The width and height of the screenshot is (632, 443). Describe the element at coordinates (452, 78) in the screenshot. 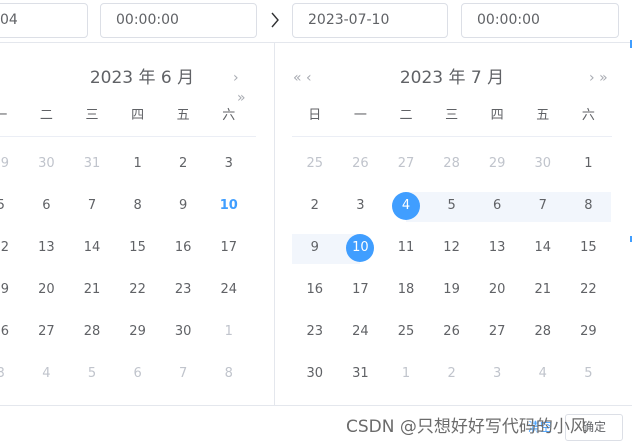

I see `right-calendar-title: 2023 年 7 月` at that location.